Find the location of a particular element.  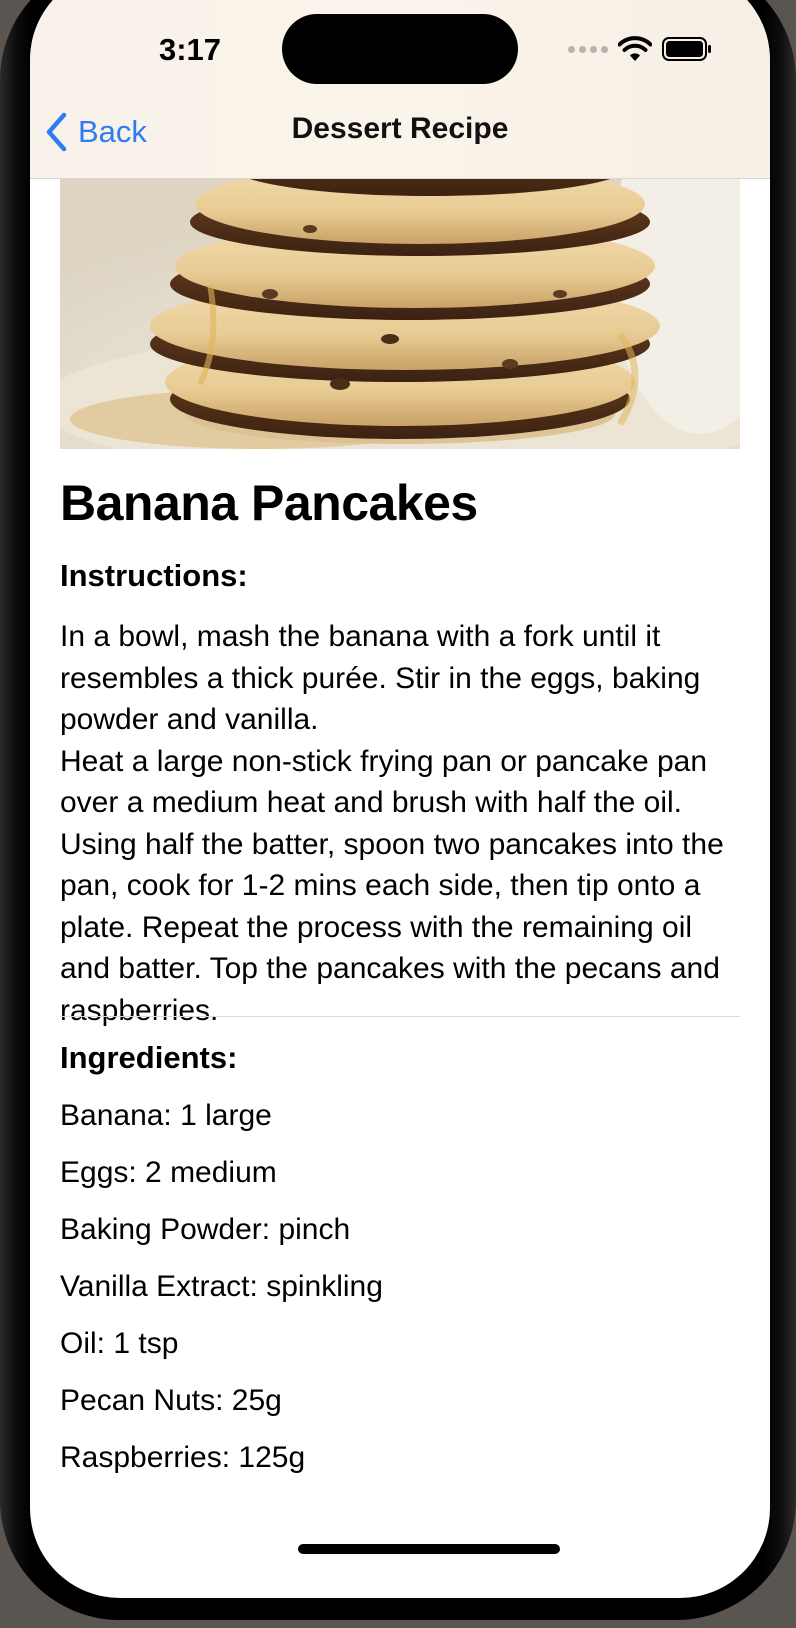

cellular-signal-icon is located at coordinates (588, 49).